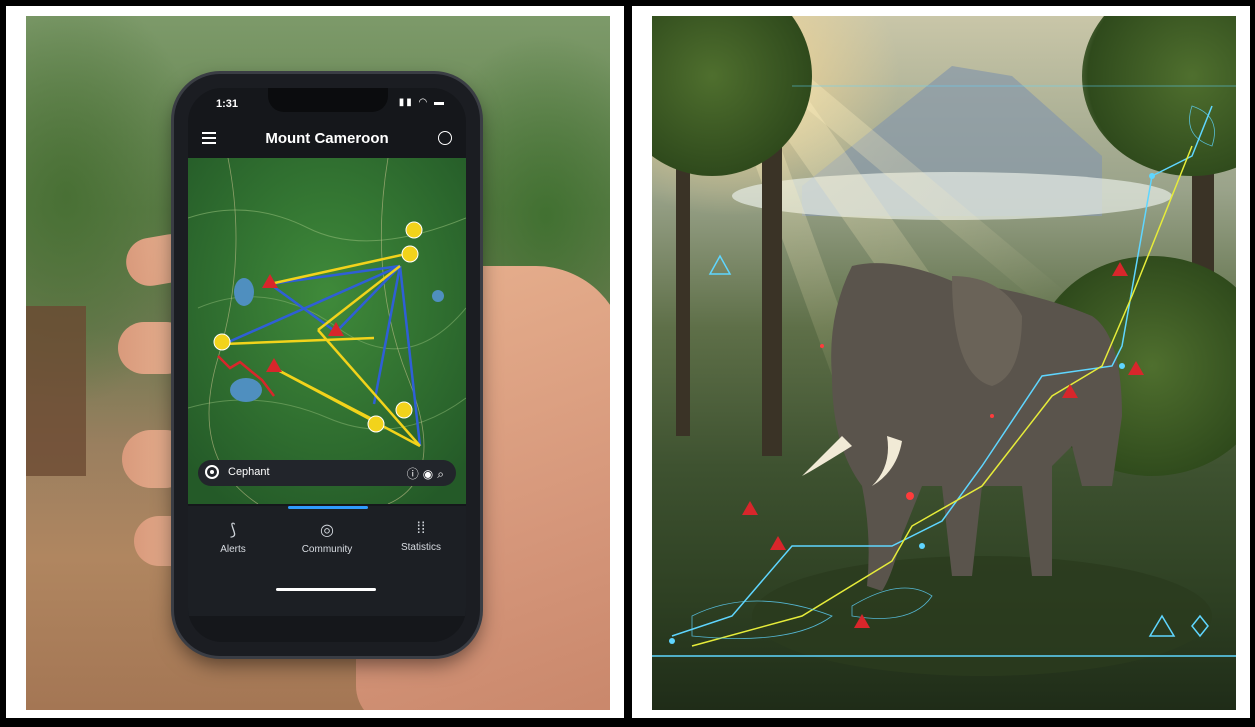 The width and height of the screenshot is (1255, 727). I want to click on grid-icon: ⁞⁞, so click(421, 528).